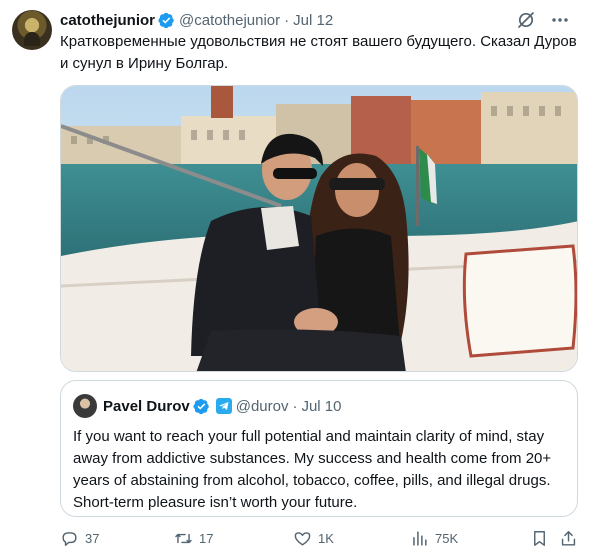  I want to click on views-count: 75K, so click(447, 538).